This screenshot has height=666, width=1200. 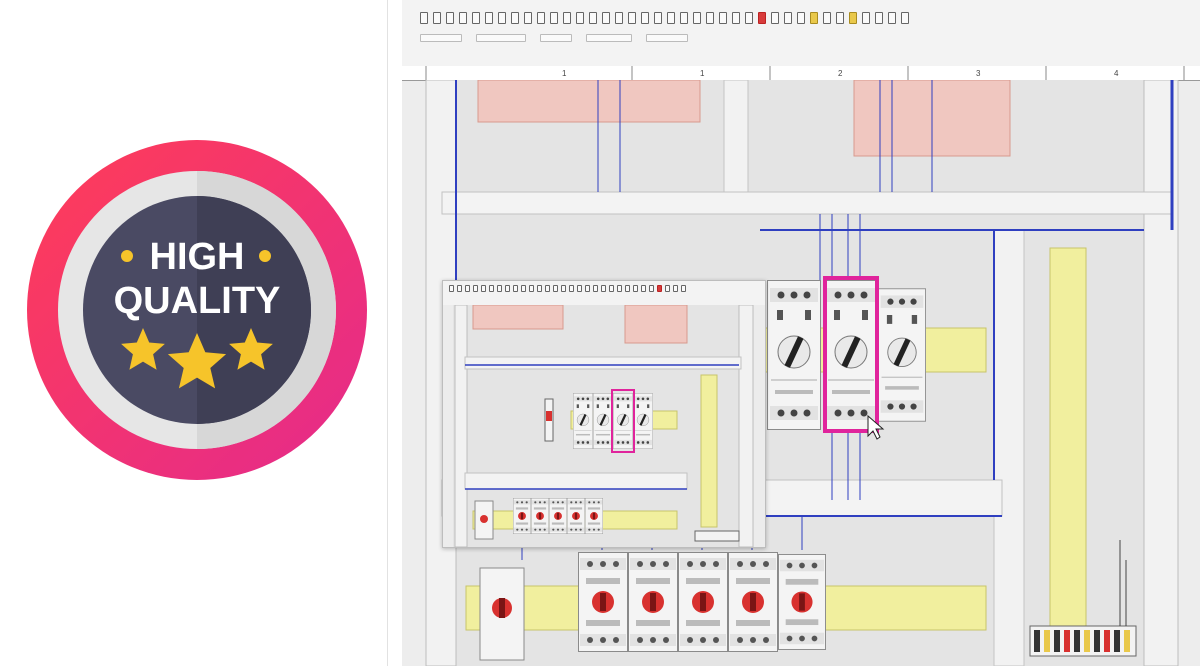 I want to click on high-quality-badge: HIGH QUALITY, so click(x=197, y=310).